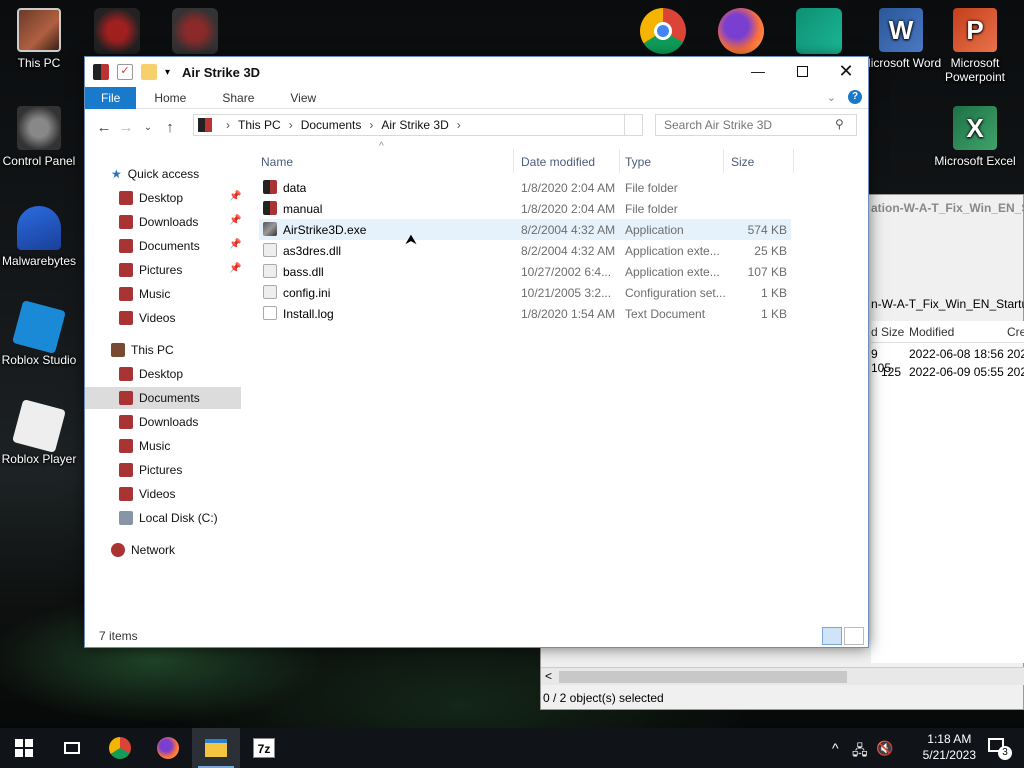 The image size is (1024, 768). Describe the element at coordinates (832, 636) in the screenshot. I see `details-view-button` at that location.